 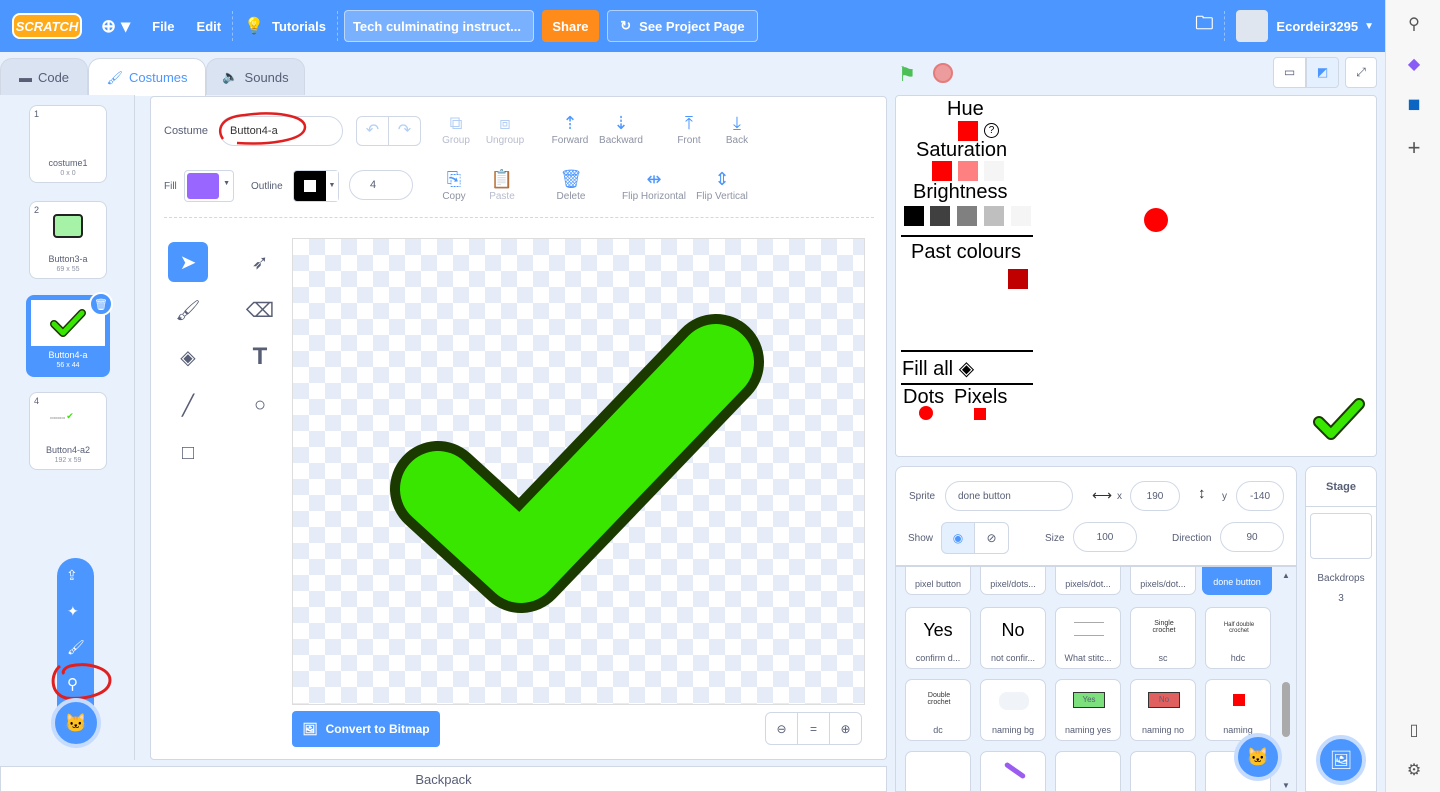 I want to click on outline-width-input: 4, so click(x=381, y=185).